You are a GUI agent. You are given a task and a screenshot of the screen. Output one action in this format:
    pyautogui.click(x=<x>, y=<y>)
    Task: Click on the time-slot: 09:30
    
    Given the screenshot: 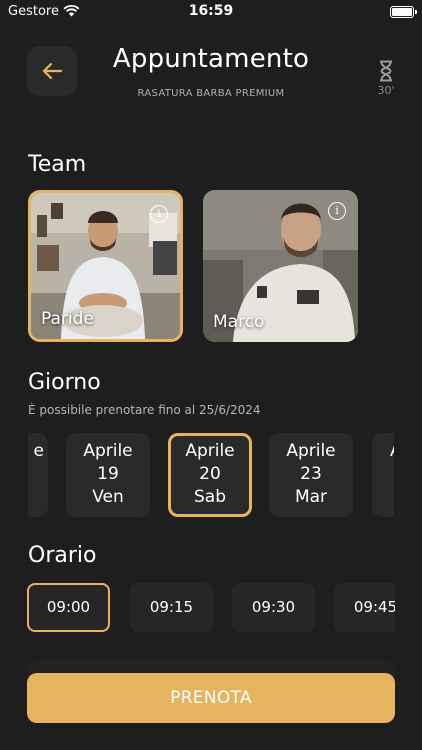 What is the action you would take?
    pyautogui.click(x=273, y=607)
    